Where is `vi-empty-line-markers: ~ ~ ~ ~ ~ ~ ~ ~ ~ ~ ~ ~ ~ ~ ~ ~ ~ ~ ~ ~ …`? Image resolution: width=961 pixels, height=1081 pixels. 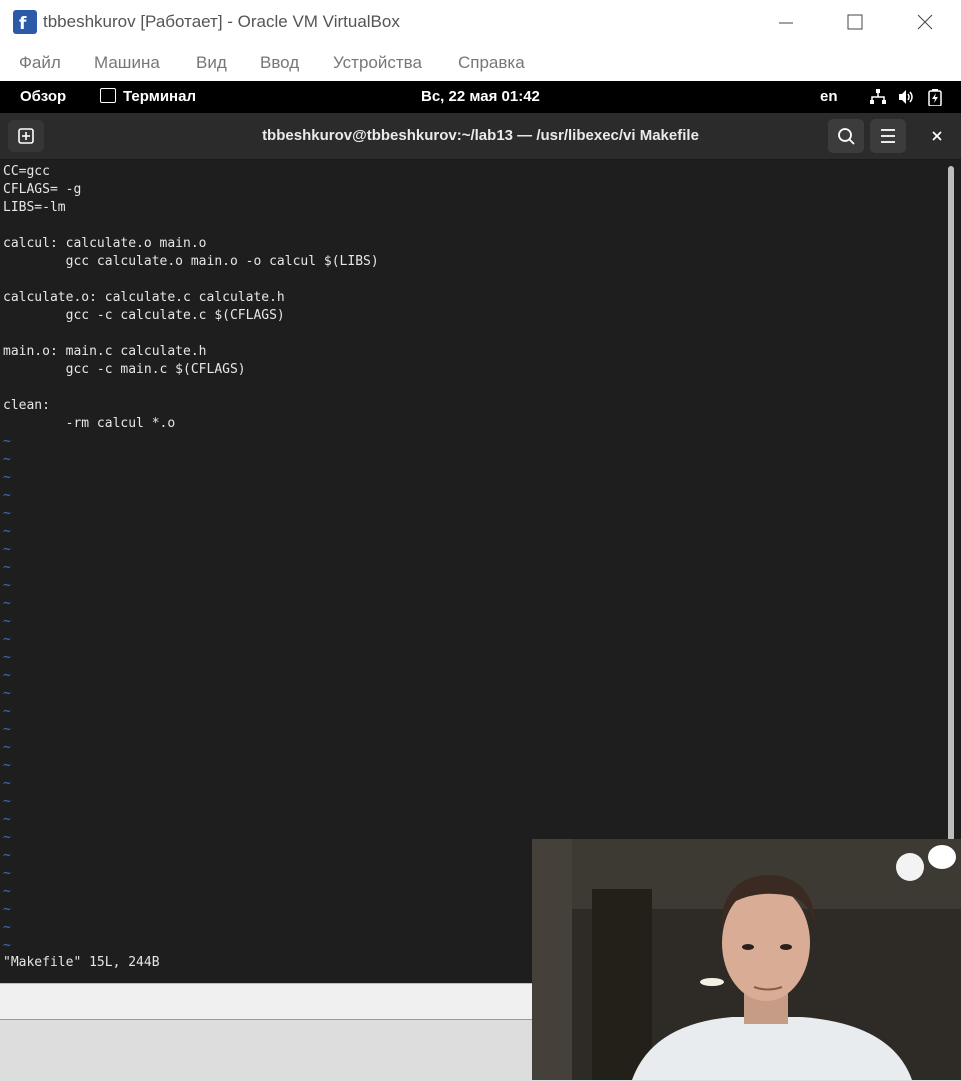 vi-empty-line-markers: ~ ~ ~ ~ ~ ~ ~ ~ ~ ~ ~ ~ ~ ~ ~ ~ ~ ~ ~ ~ … is located at coordinates (7, 693).